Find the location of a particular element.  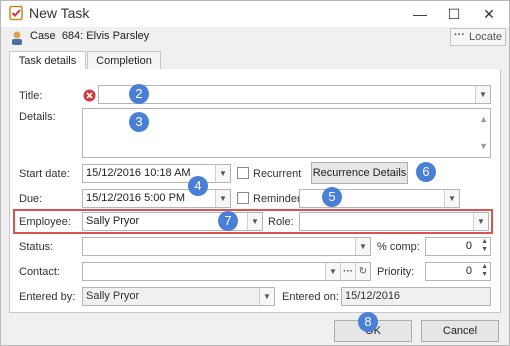

tab-completion: Completion is located at coordinates (124, 60).